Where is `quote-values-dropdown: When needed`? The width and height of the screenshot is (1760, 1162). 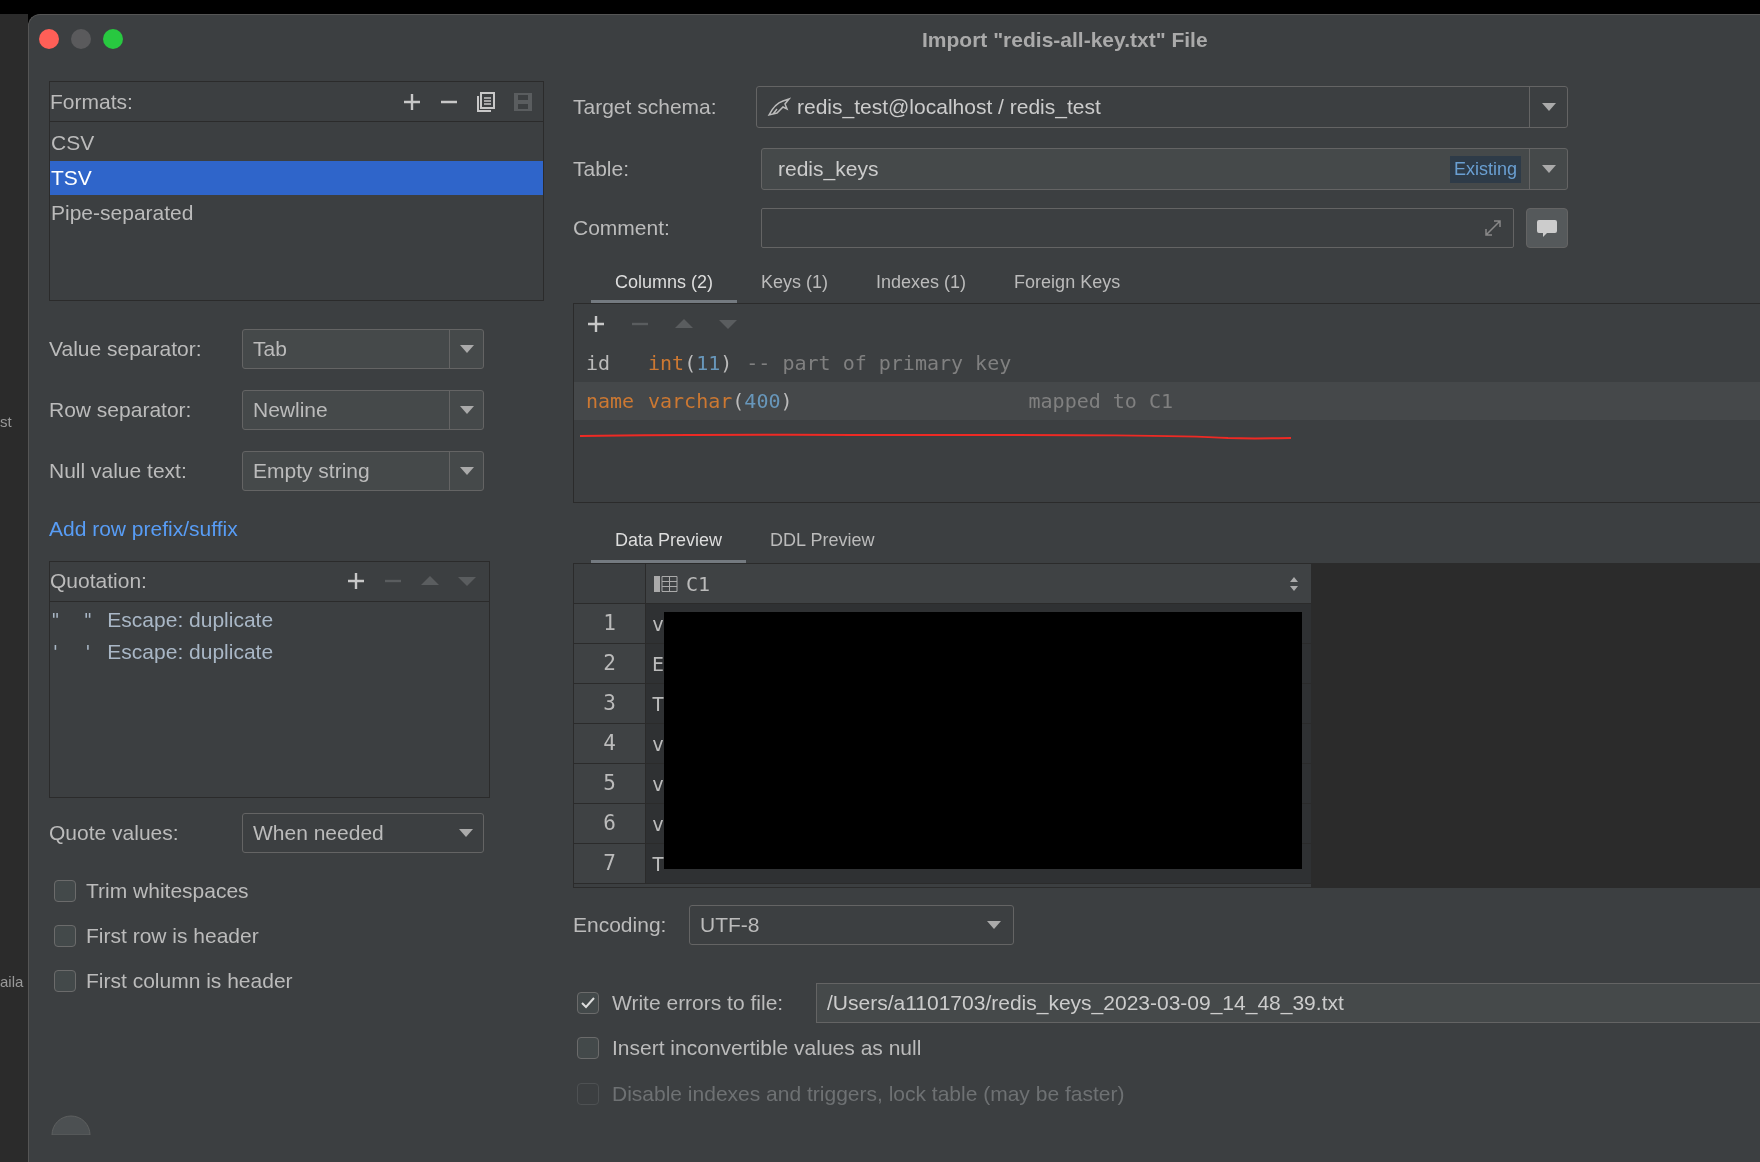 quote-values-dropdown: When needed is located at coordinates (363, 832).